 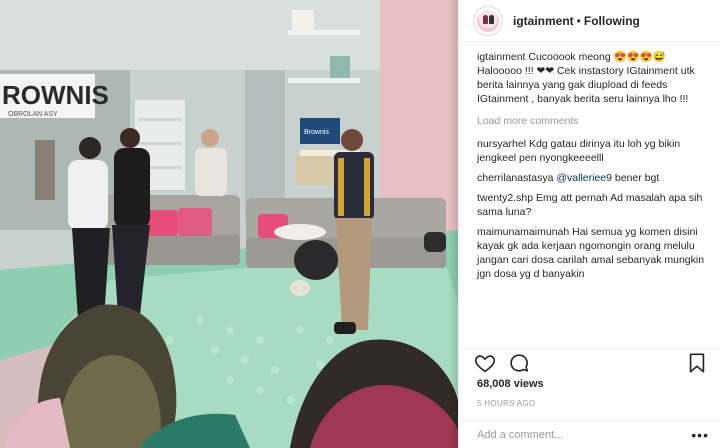 I want to click on add-comment-bar: Add a comment... •••, so click(x=589, y=434).